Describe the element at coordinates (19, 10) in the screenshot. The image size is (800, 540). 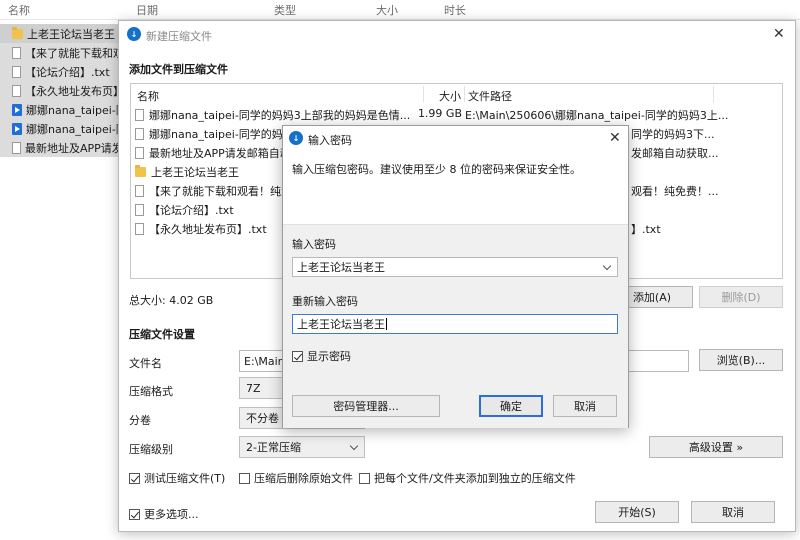
I see `column-name: 名称` at that location.